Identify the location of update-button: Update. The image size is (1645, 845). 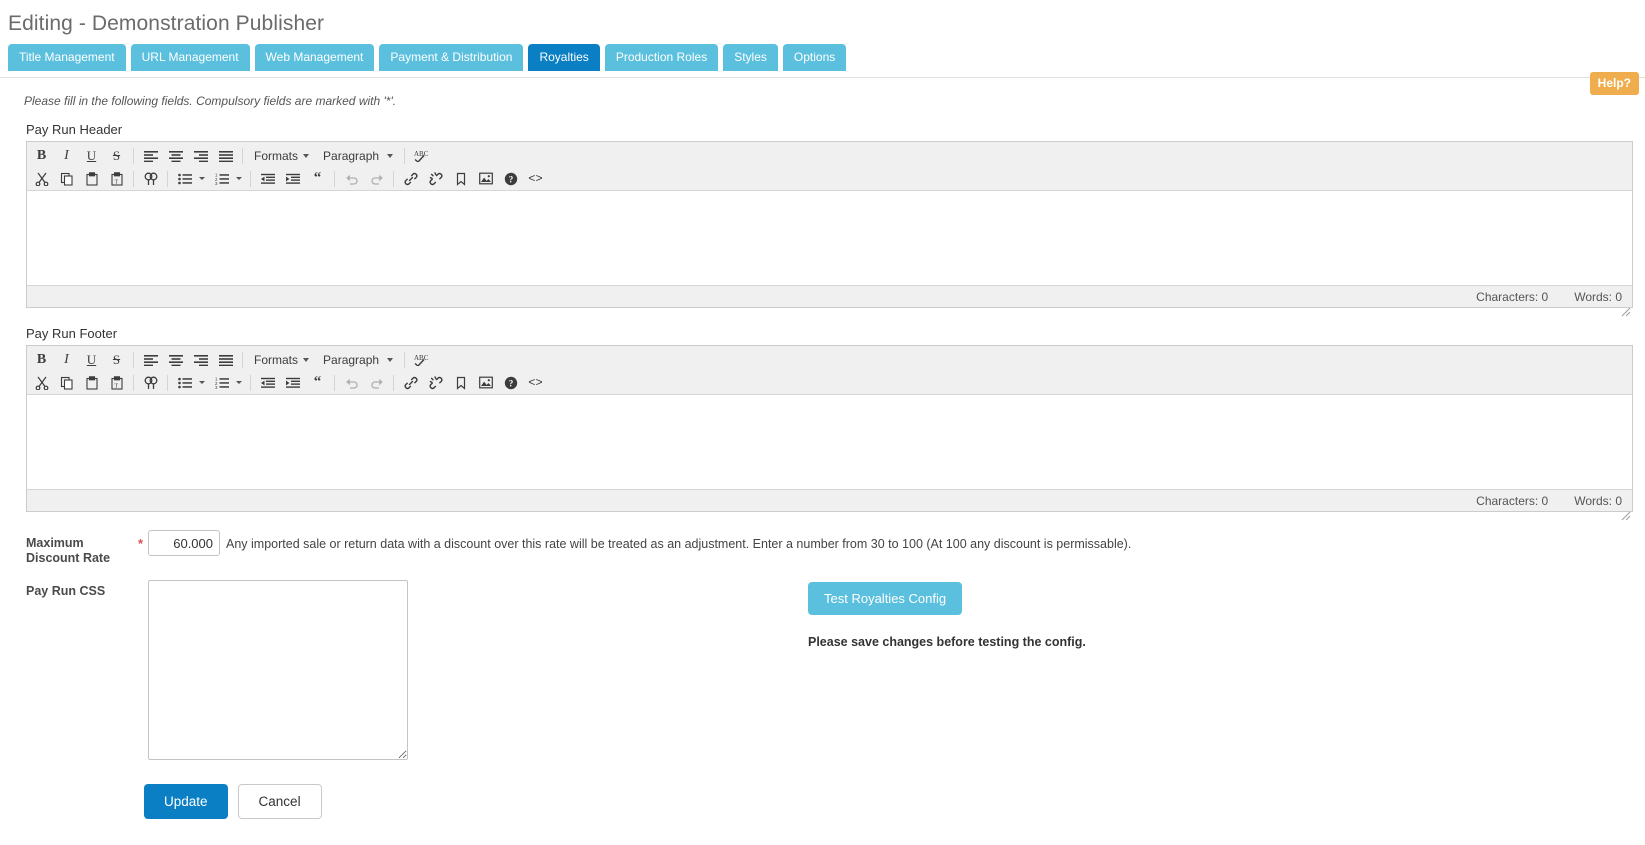
(186, 801).